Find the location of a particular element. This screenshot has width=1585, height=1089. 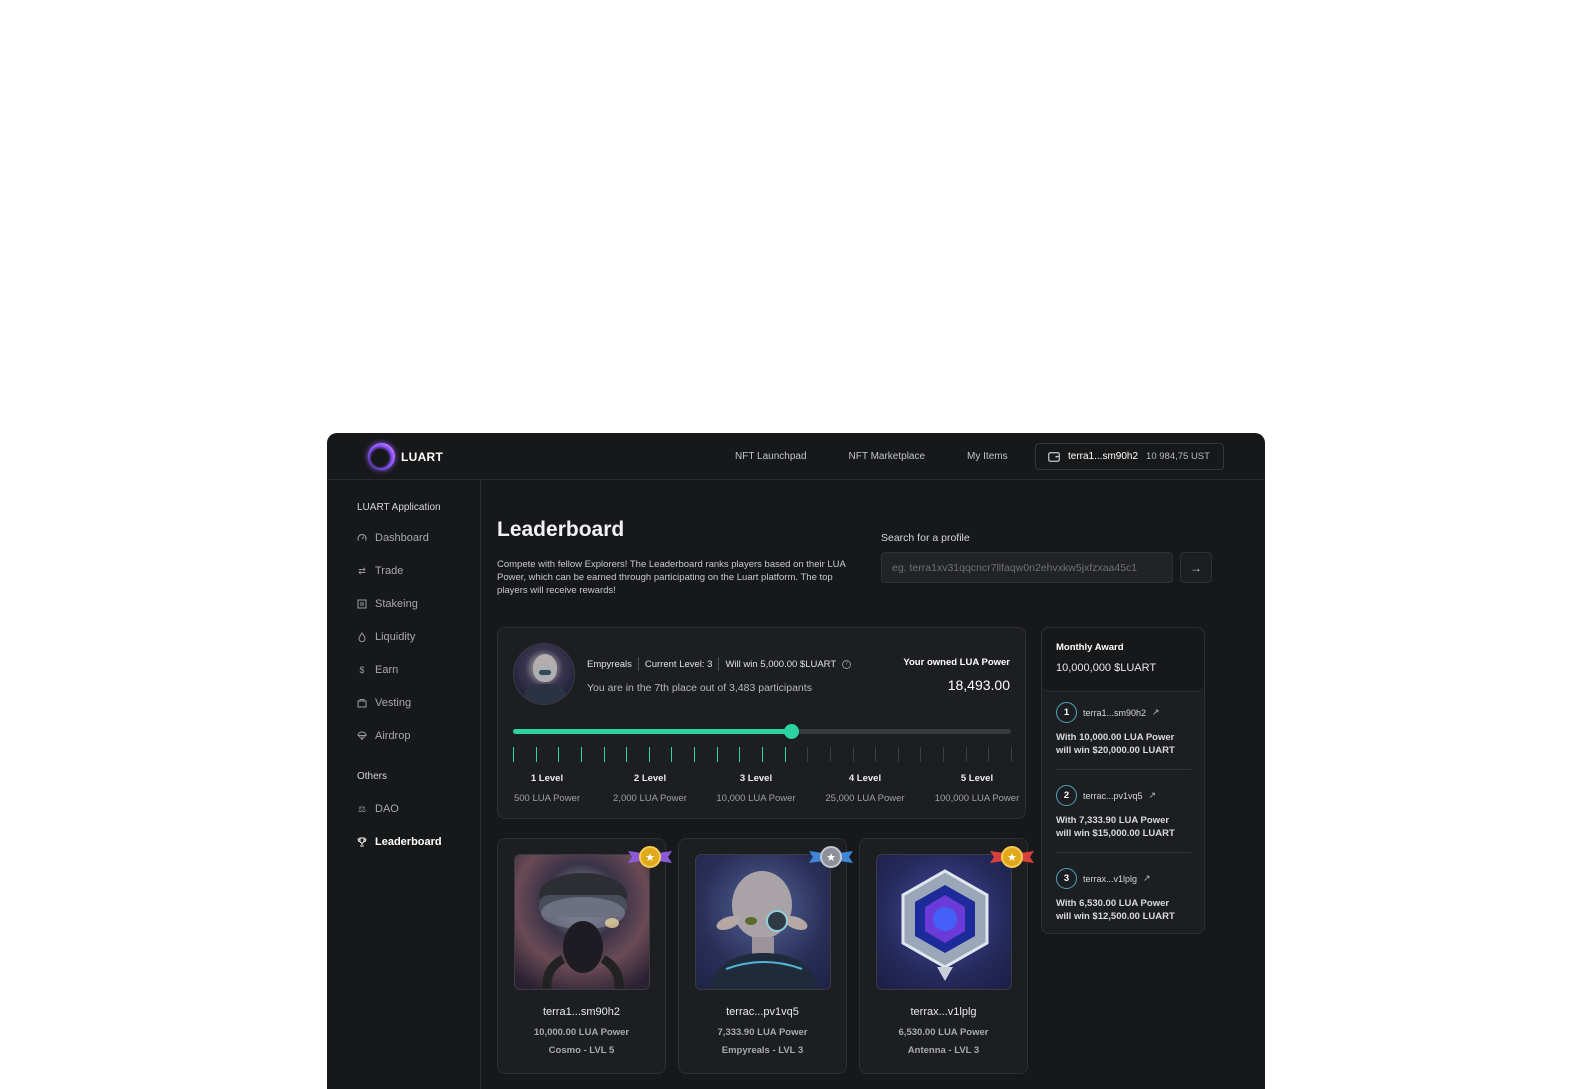

sidebar-item-label: DAO is located at coordinates (387, 809).